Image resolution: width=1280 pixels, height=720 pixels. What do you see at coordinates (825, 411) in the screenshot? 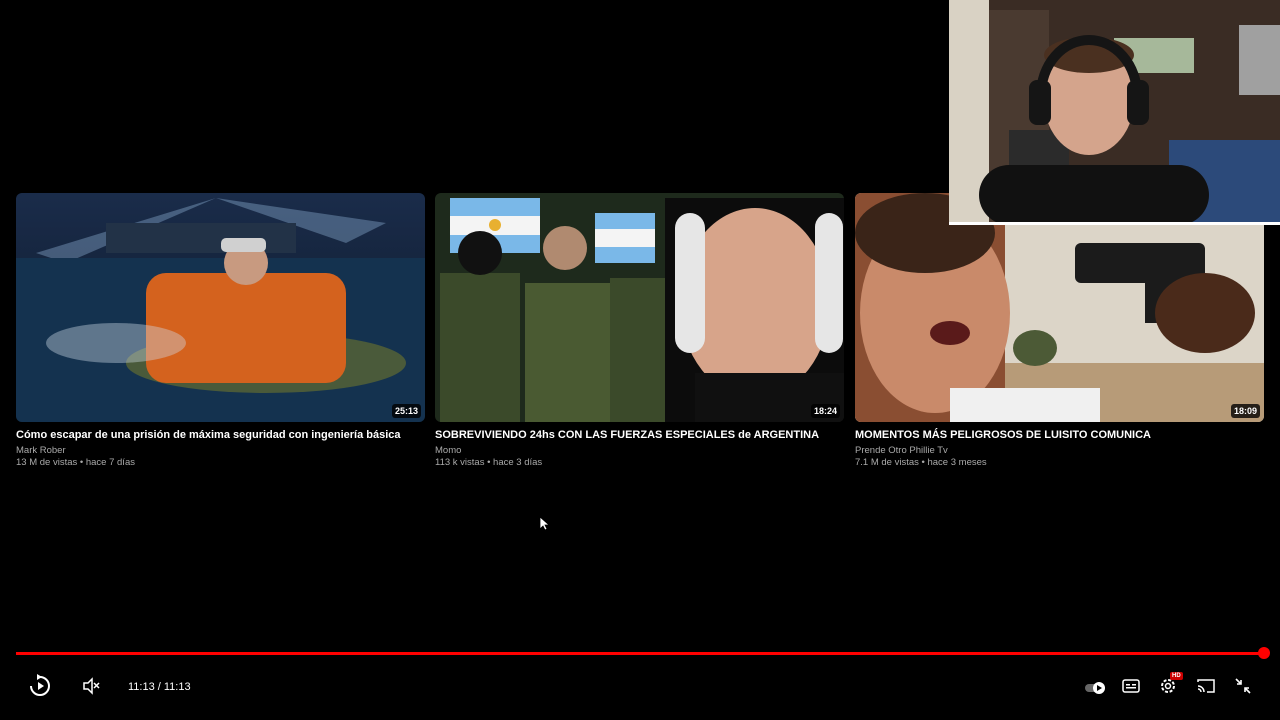
I see `duration-badge: 18:24` at bounding box center [825, 411].